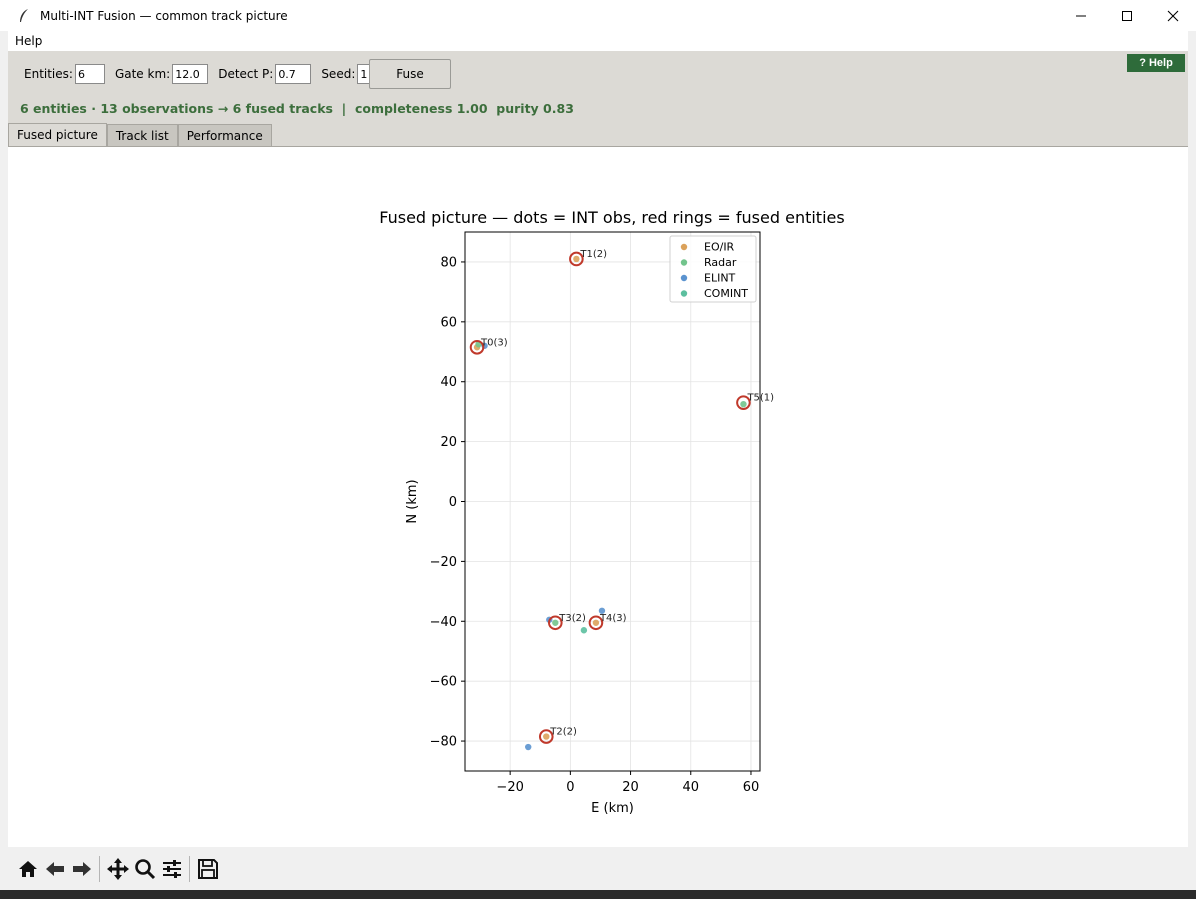 The height and width of the screenshot is (899, 1196). What do you see at coordinates (612, 808) in the screenshot?
I see `x-axis-label: E (km)` at bounding box center [612, 808].